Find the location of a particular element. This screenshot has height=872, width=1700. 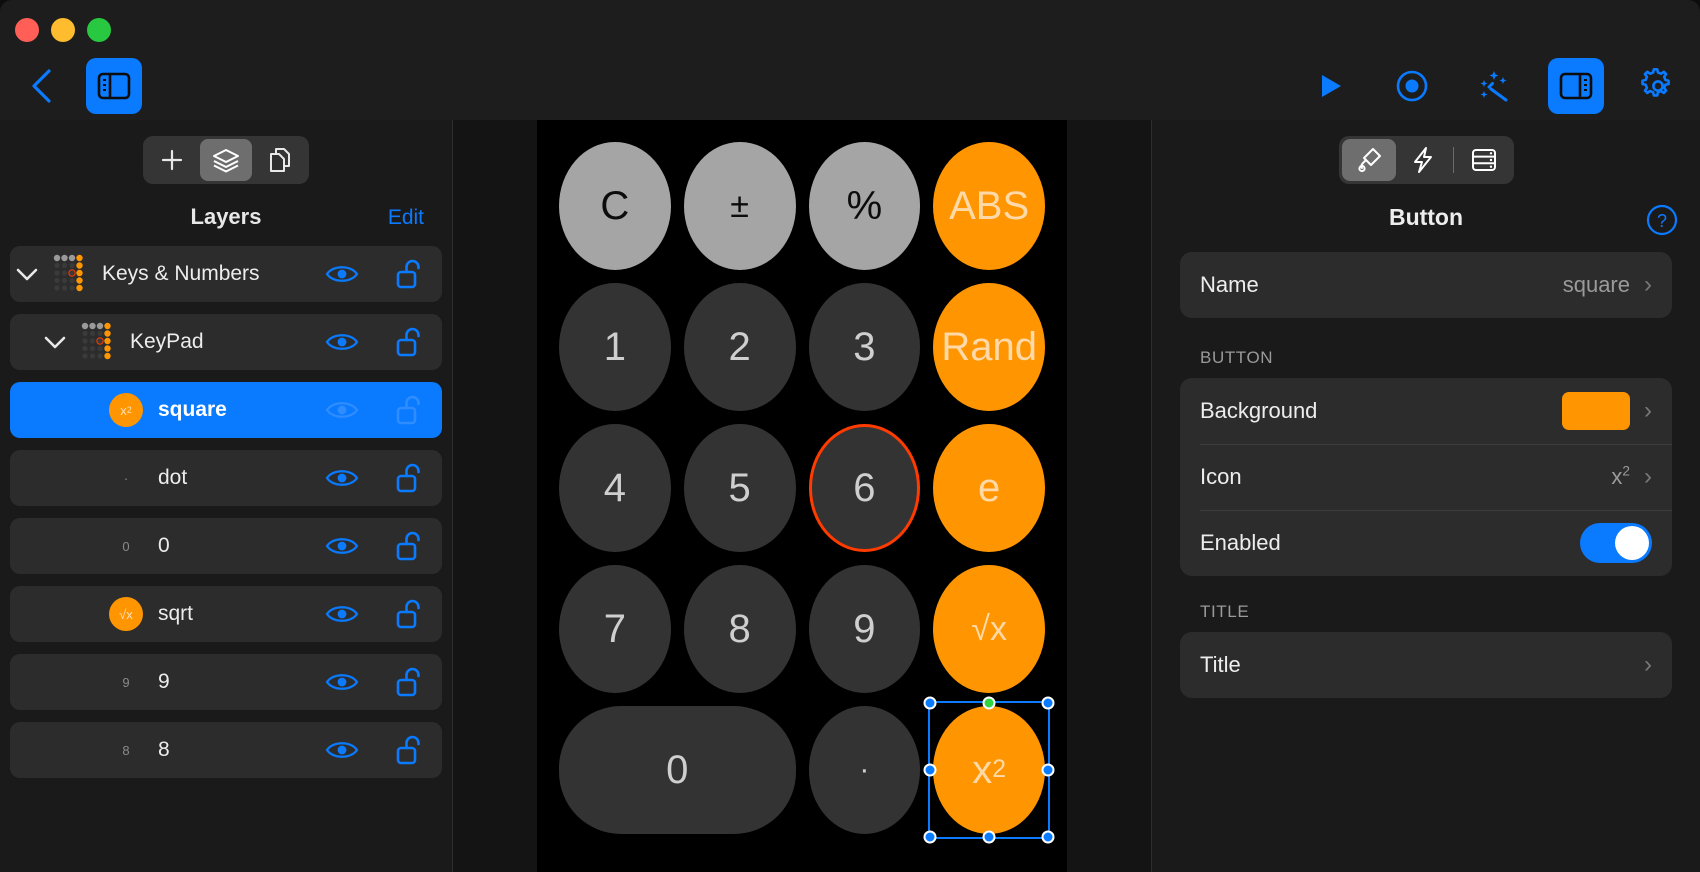

property-row: Enabled is located at coordinates (1426, 543).